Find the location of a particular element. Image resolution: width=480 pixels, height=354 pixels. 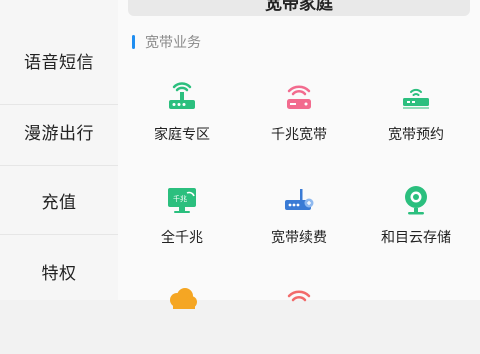

sidebar-item-label: 充值 is located at coordinates (59, 202).